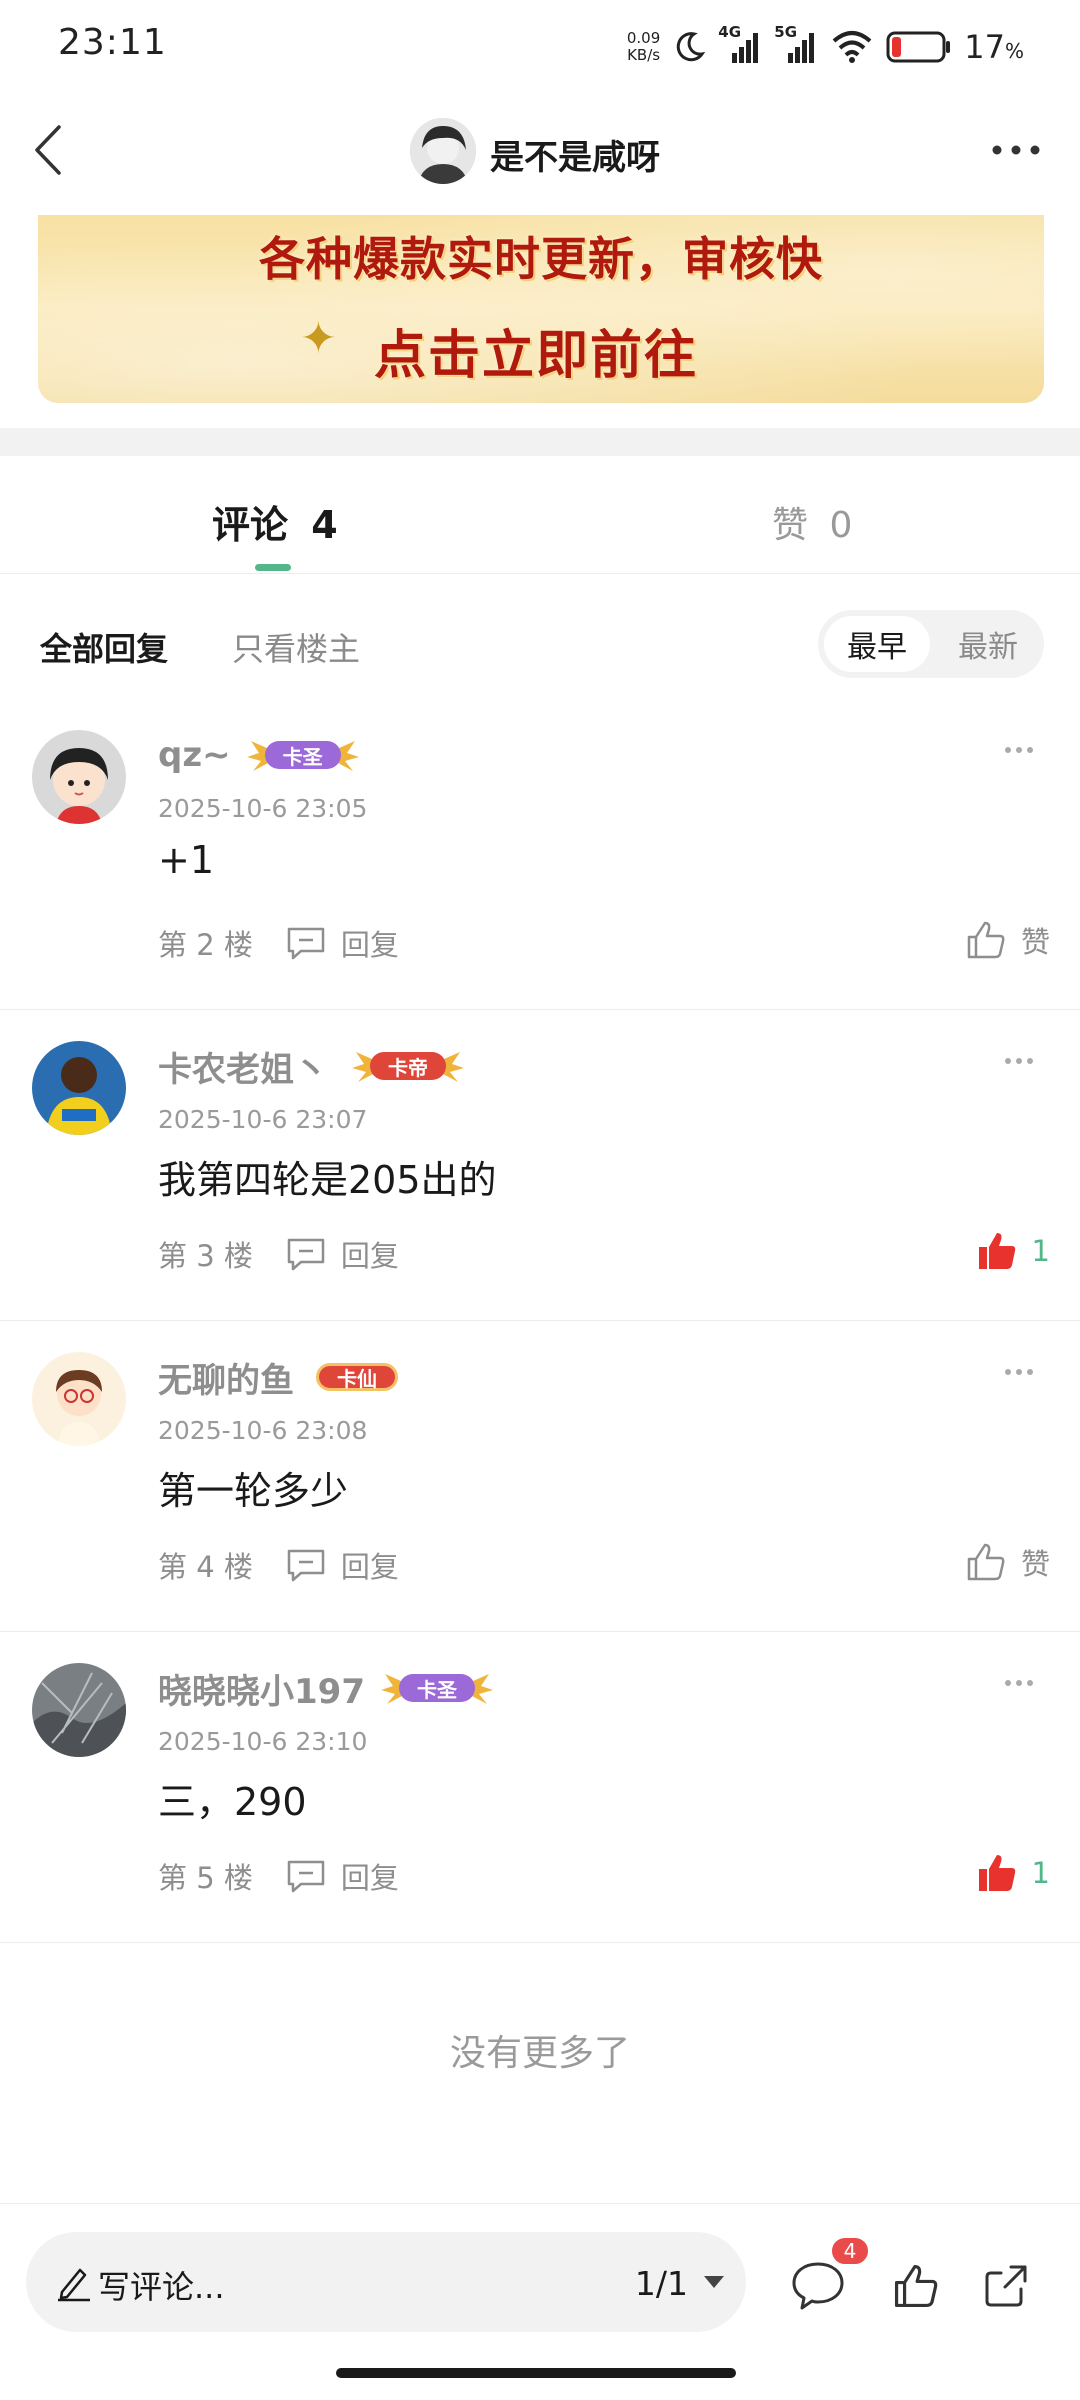 The image size is (1080, 2400). What do you see at coordinates (714, 2282) in the screenshot?
I see `caret-down-icon` at bounding box center [714, 2282].